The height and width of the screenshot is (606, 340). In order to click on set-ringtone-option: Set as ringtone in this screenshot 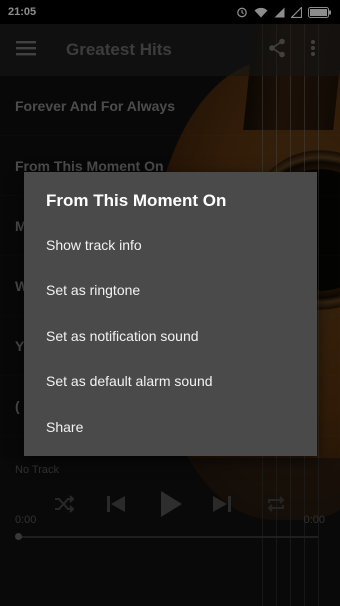, I will do `click(170, 291)`.